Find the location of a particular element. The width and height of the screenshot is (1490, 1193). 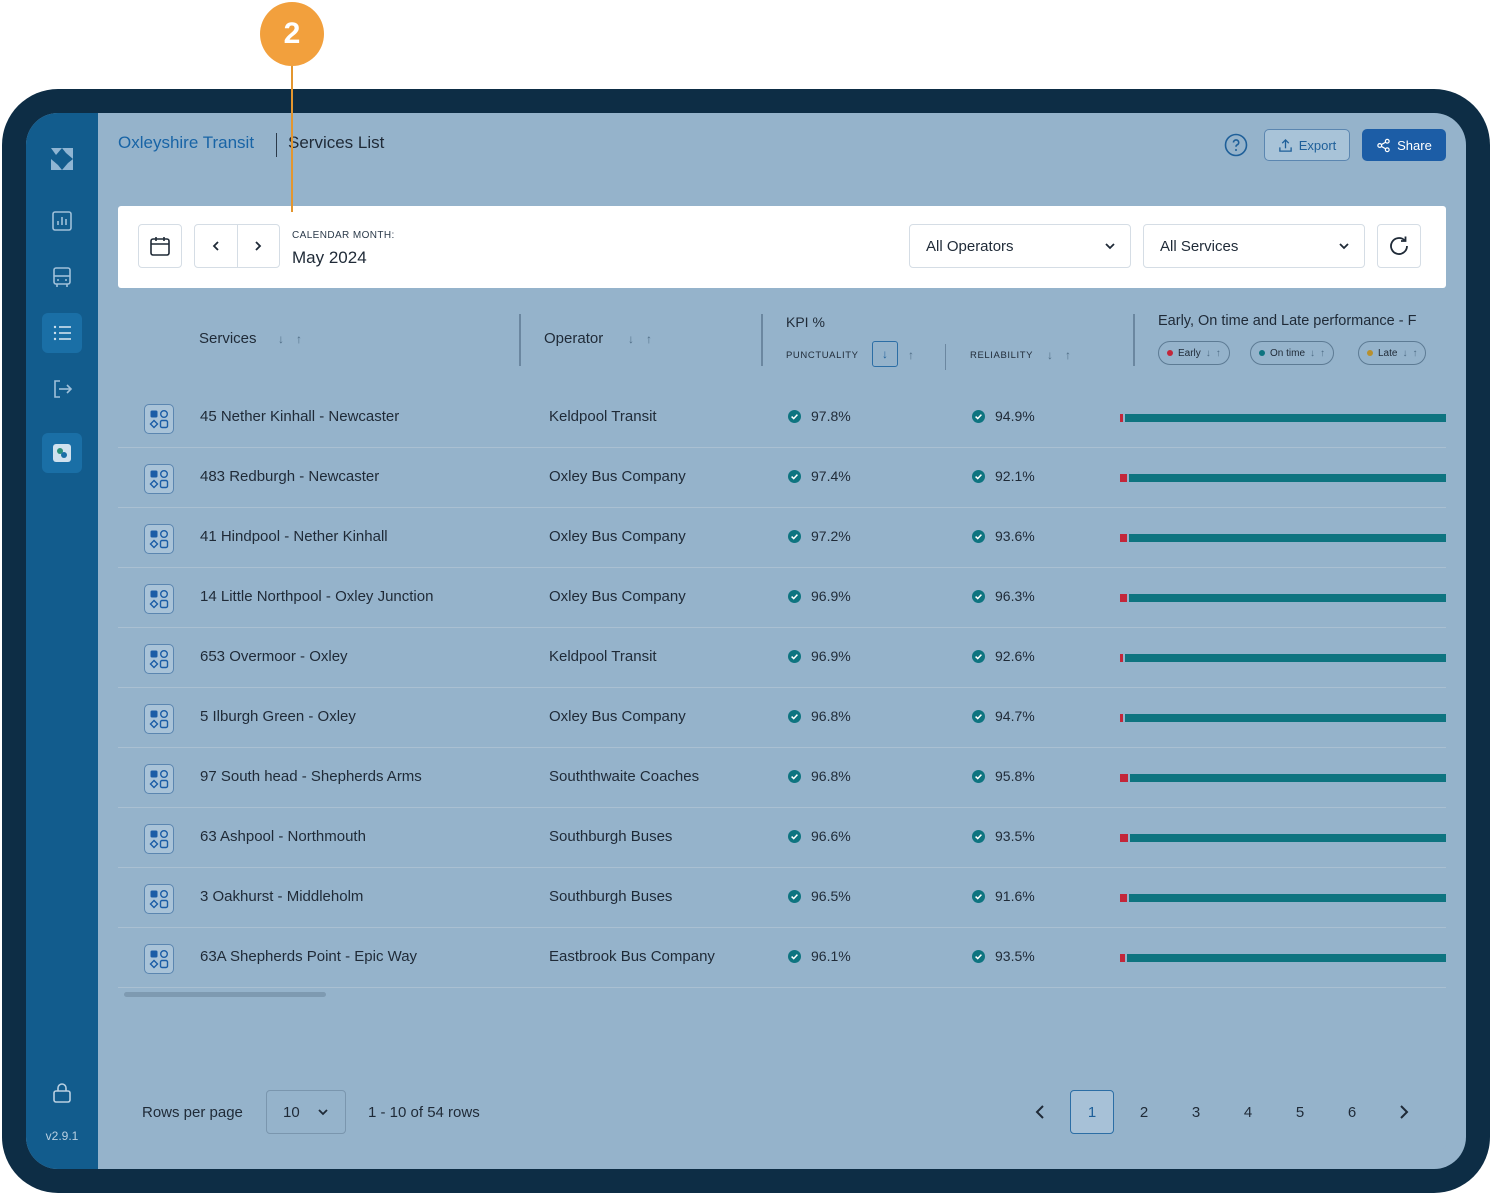

help-icon is located at coordinates (1236, 145).